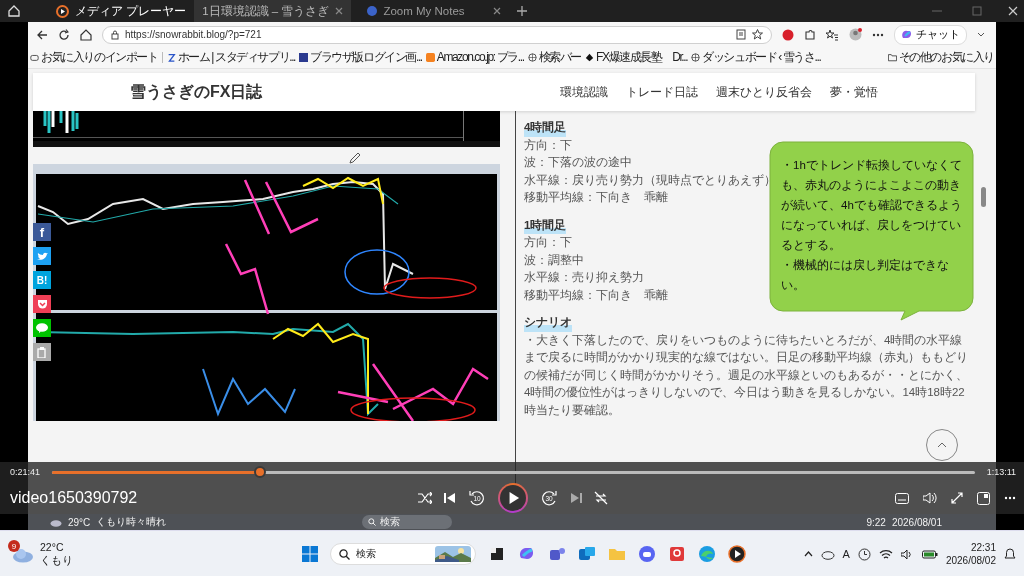 The image size is (1024, 576). Describe the element at coordinates (522, 11) in the screenshot. I see `plus-icon` at that location.